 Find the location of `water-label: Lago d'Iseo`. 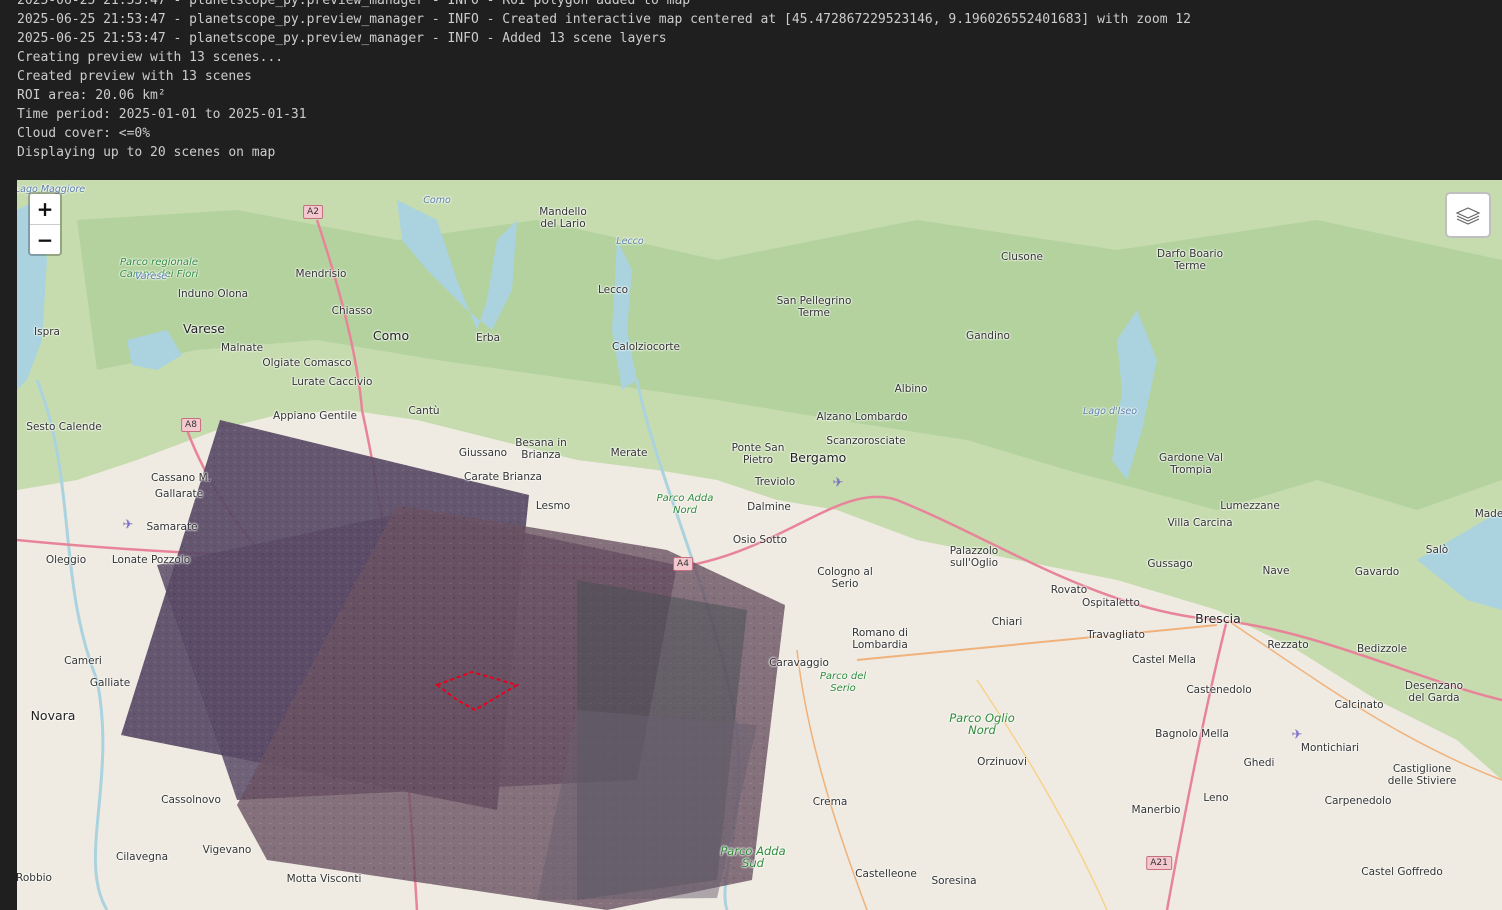

water-label: Lago d'Iseo is located at coordinates (1110, 411).